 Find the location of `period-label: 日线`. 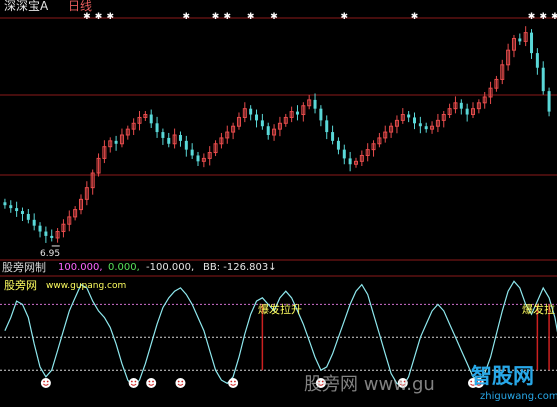

period-label: 日线 is located at coordinates (80, 6).